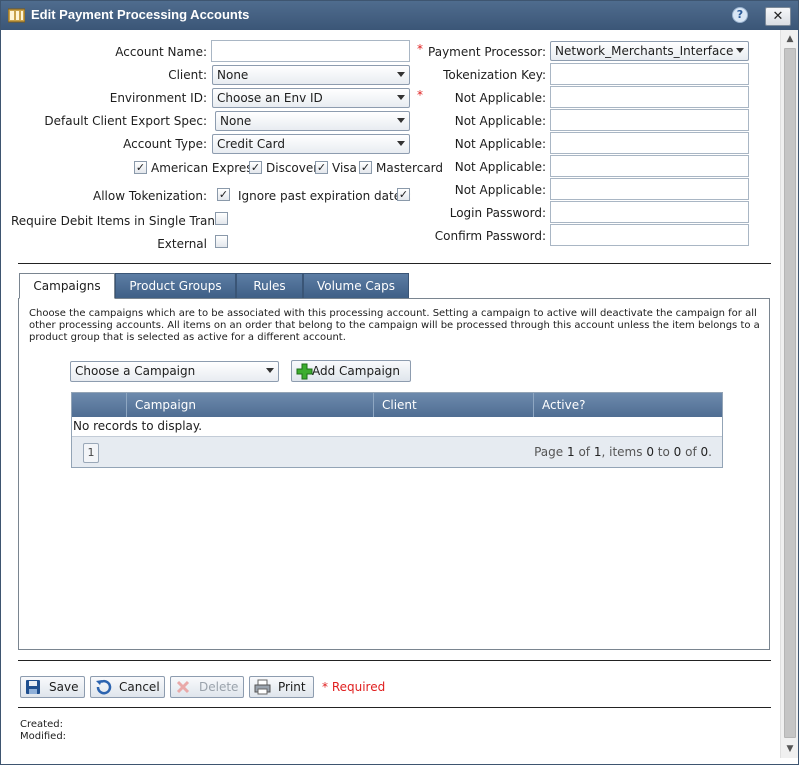  Describe the element at coordinates (292, 687) in the screenshot. I see `print-label: Print` at that location.